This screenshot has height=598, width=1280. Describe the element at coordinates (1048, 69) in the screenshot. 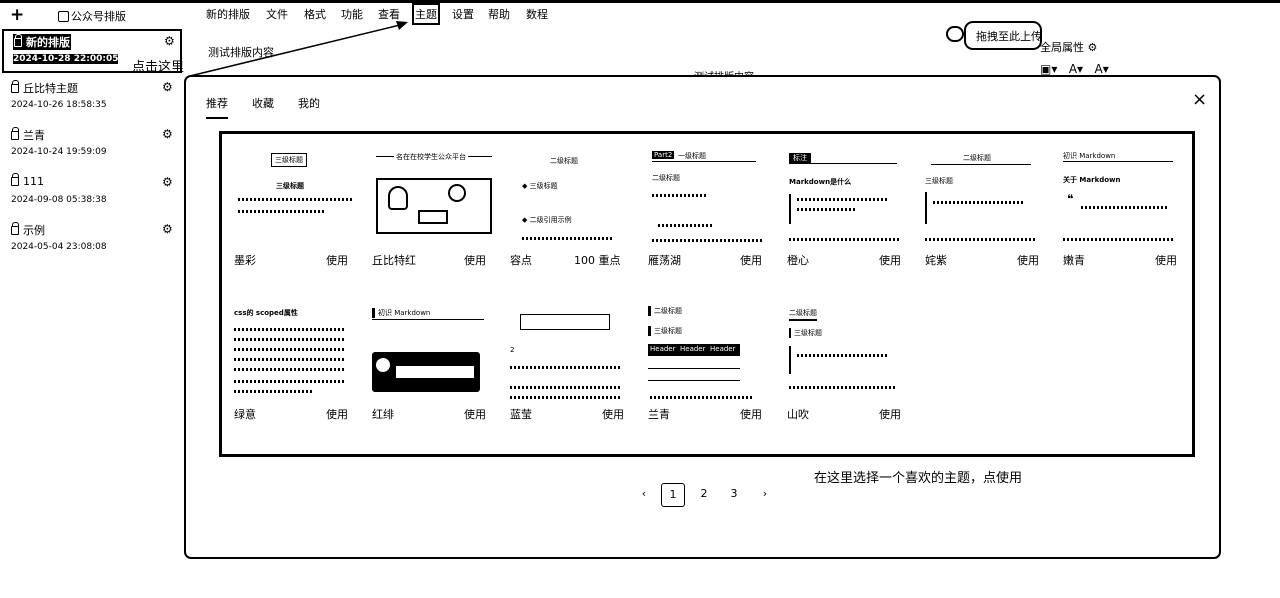

I see `background-color-icon: ▣▾` at that location.